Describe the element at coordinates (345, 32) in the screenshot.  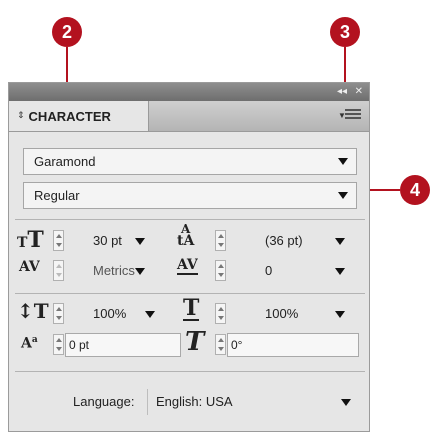
I see `callout-3: 3` at that location.